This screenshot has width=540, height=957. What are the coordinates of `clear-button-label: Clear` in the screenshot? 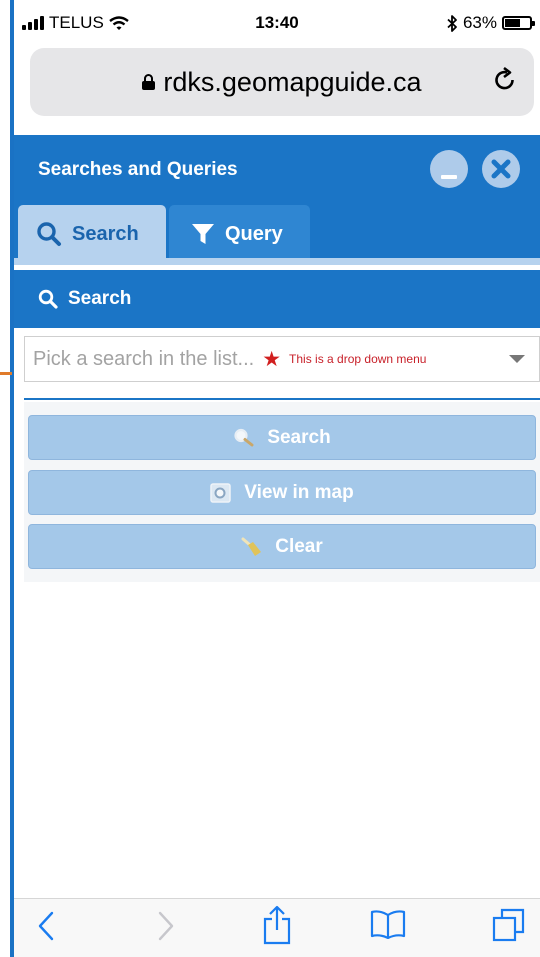 It's located at (299, 546).